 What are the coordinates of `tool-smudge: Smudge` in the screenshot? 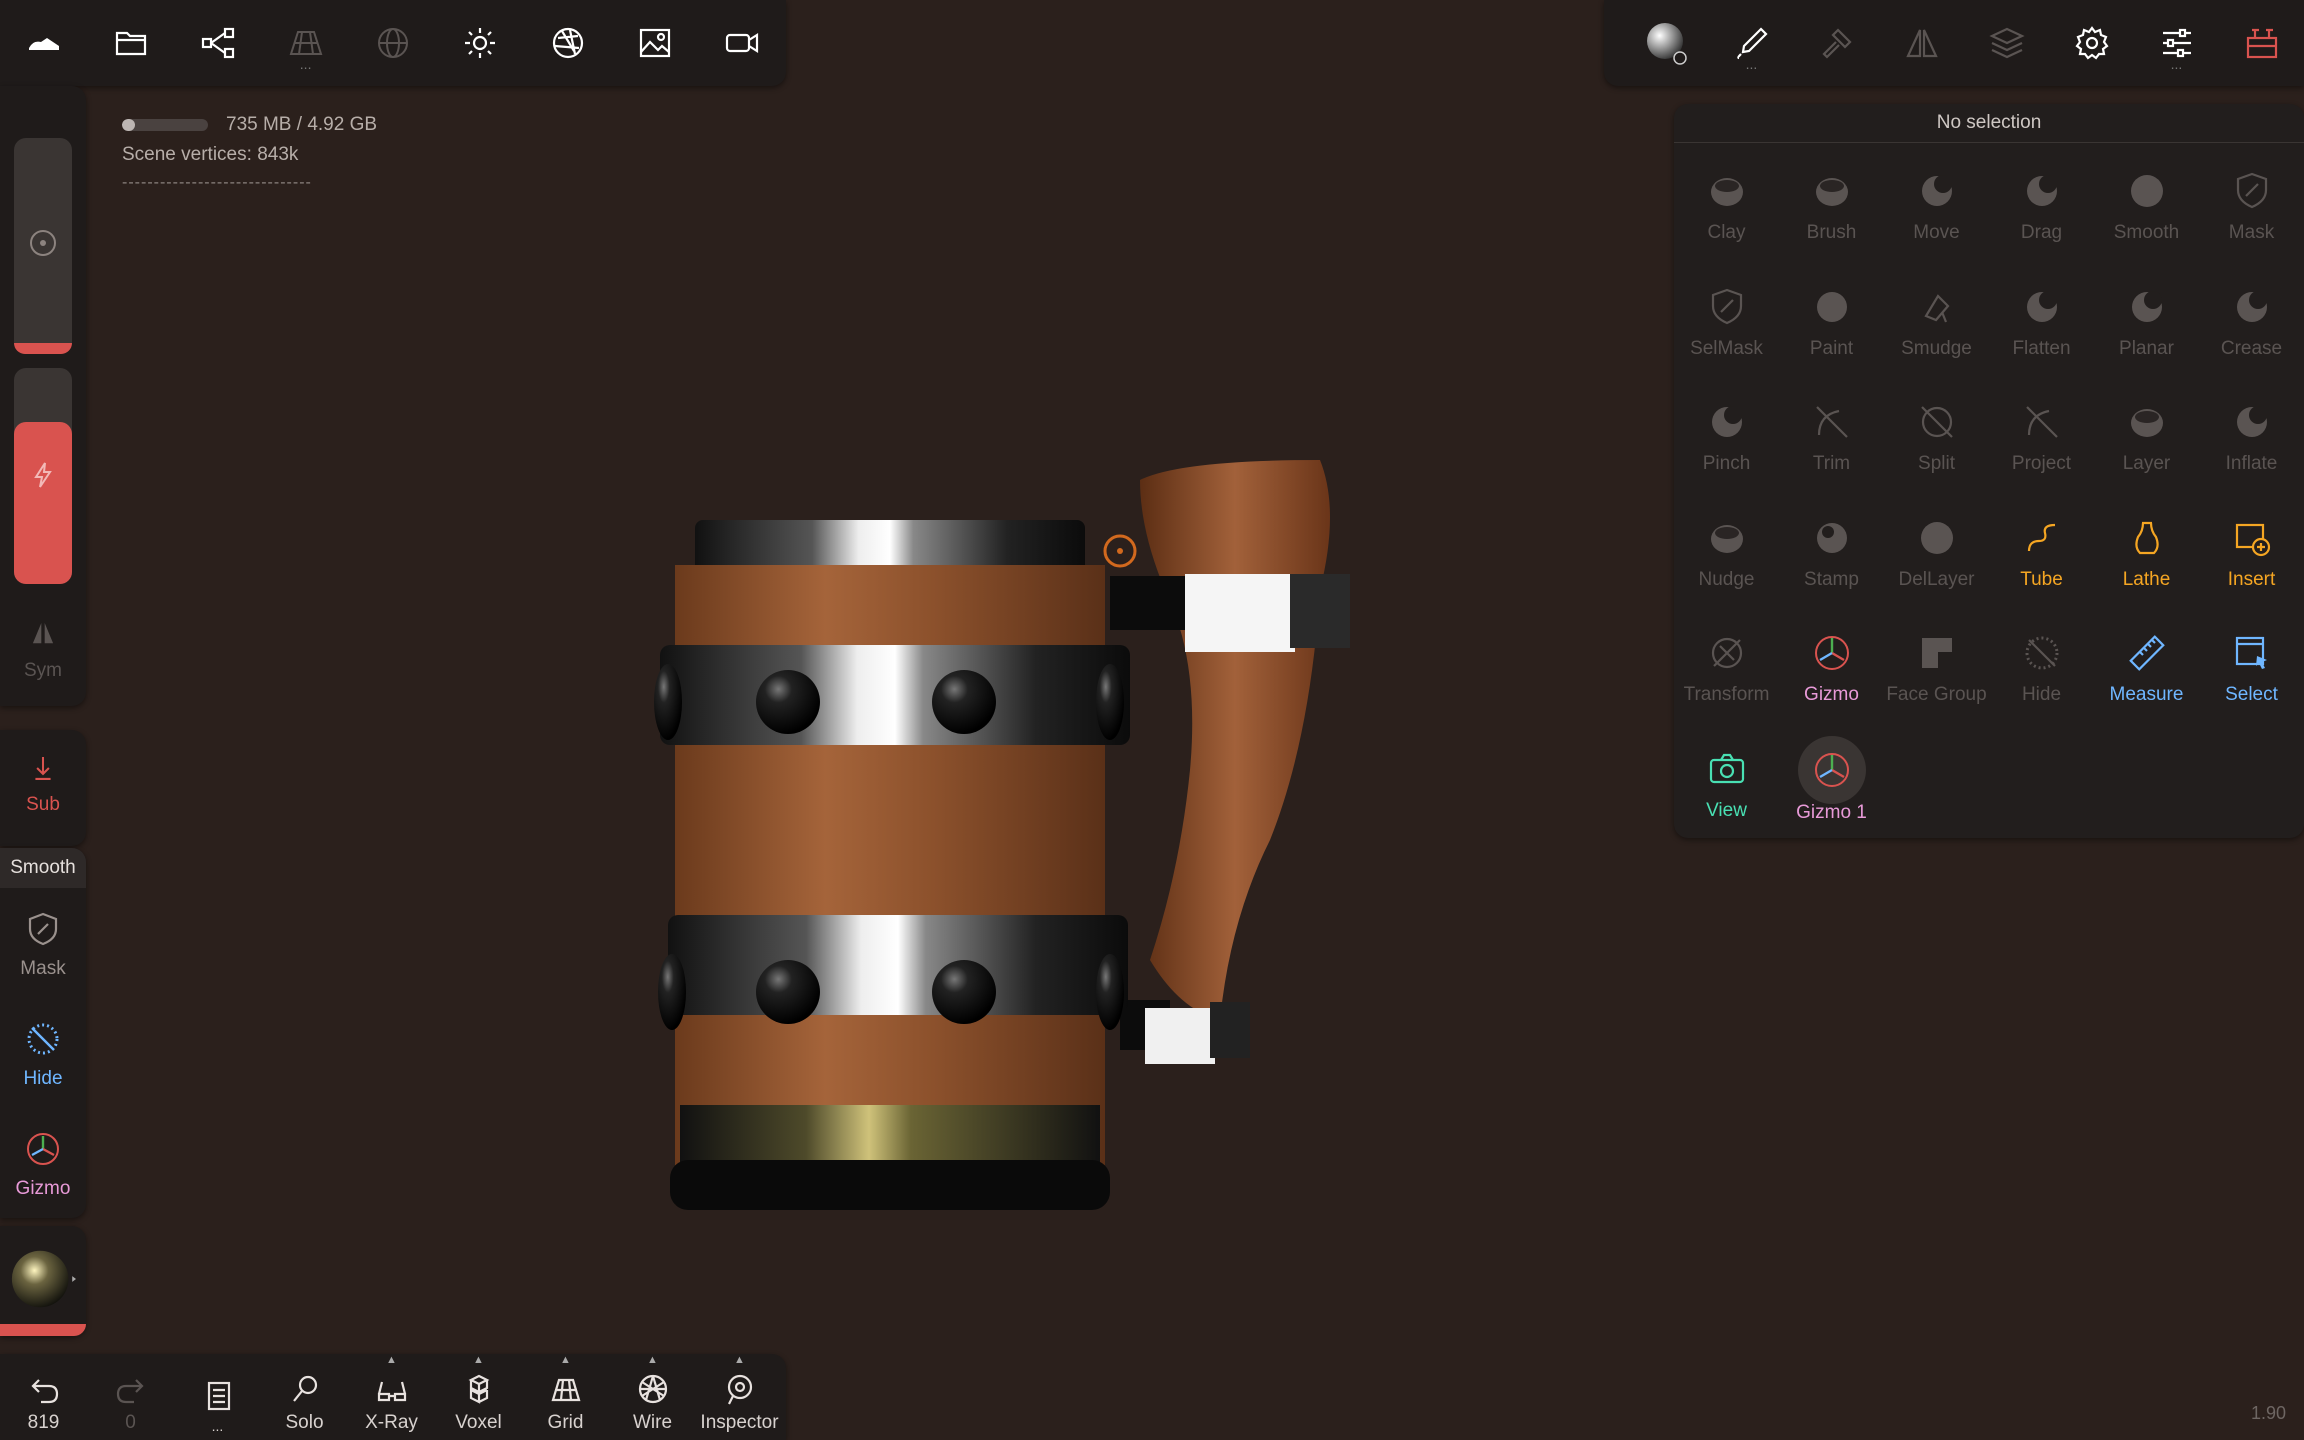 It's located at (1936, 324).